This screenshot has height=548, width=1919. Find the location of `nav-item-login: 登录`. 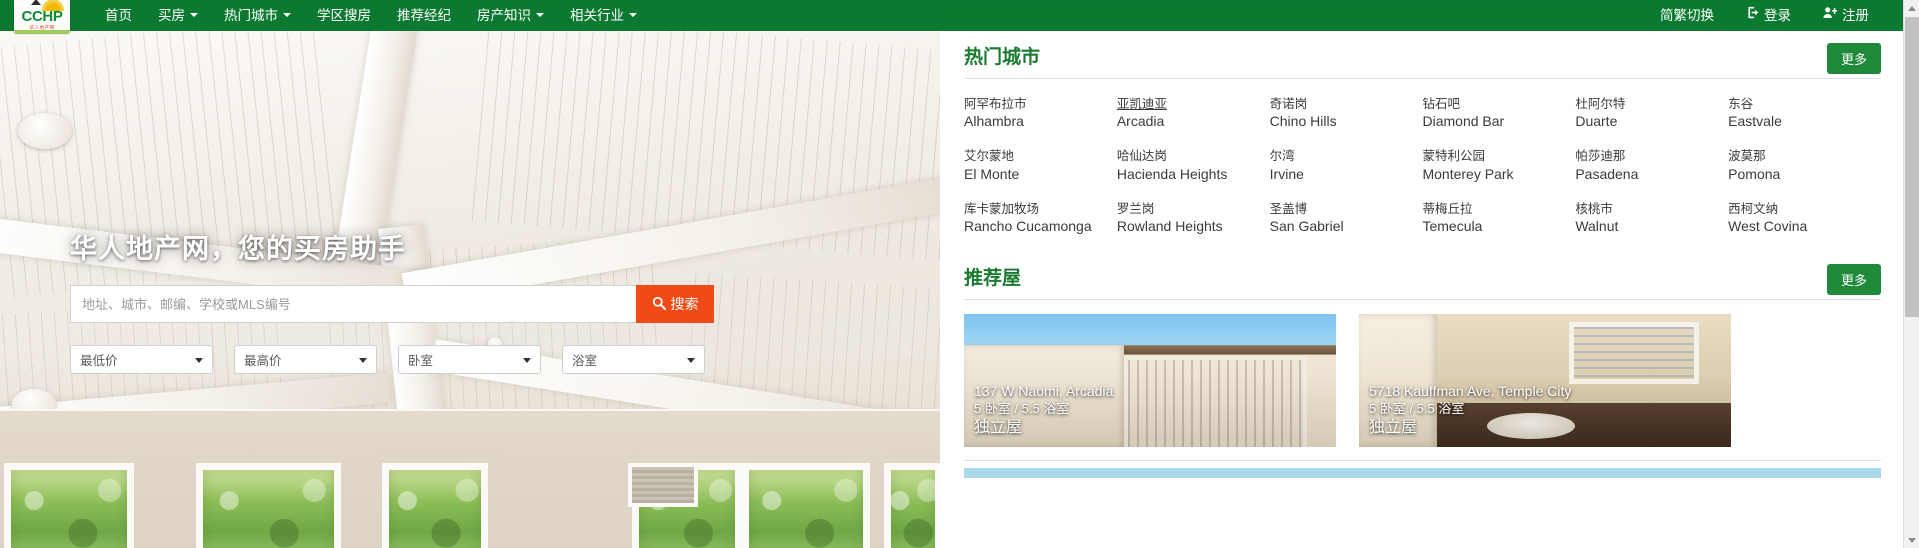

nav-item-login: 登录 is located at coordinates (1768, 15).